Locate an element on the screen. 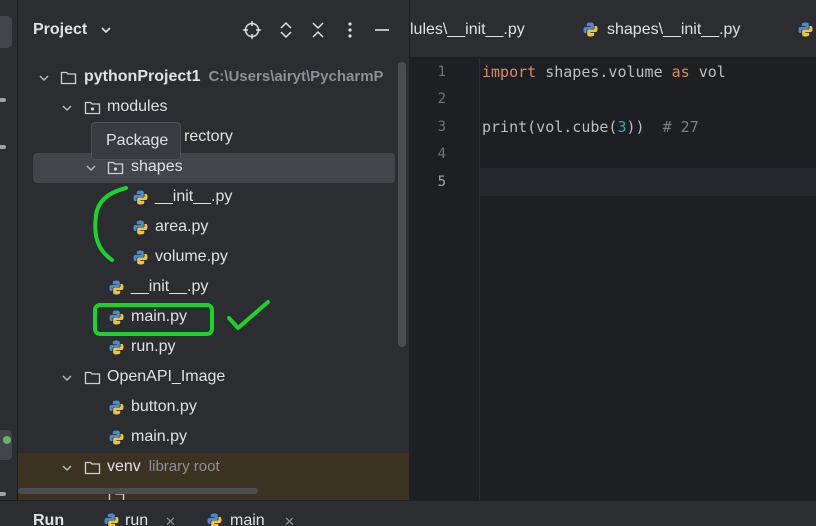 The height and width of the screenshot is (526, 816). tree-item-volume: volume.py is located at coordinates (213, 258).